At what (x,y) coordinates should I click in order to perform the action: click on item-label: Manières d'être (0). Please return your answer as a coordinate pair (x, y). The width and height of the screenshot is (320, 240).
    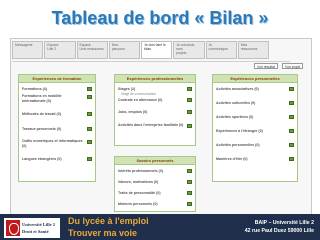
    Looking at the image, I should click on (232, 159).